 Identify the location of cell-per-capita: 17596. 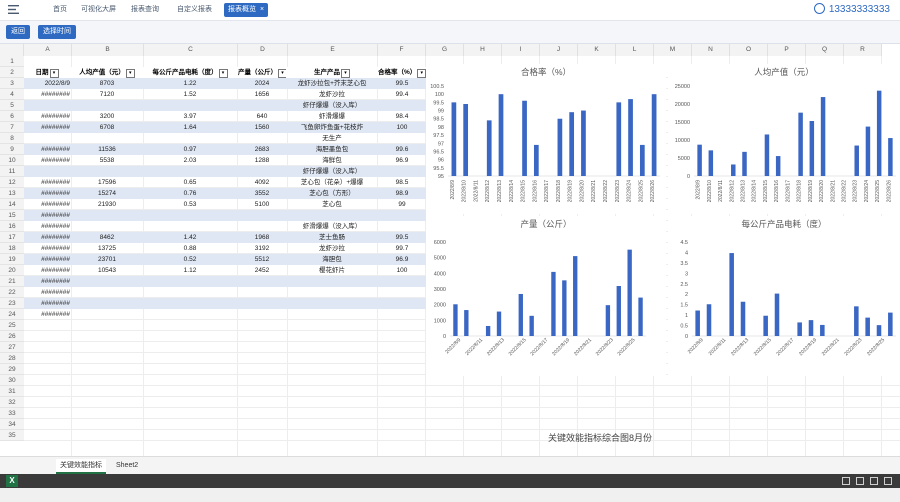
(107, 182).